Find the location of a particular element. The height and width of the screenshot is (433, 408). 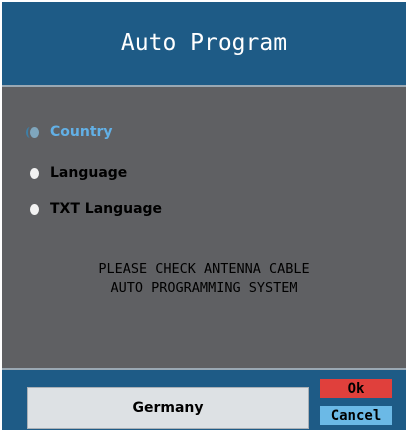

ok-button: Ok is located at coordinates (356, 388).